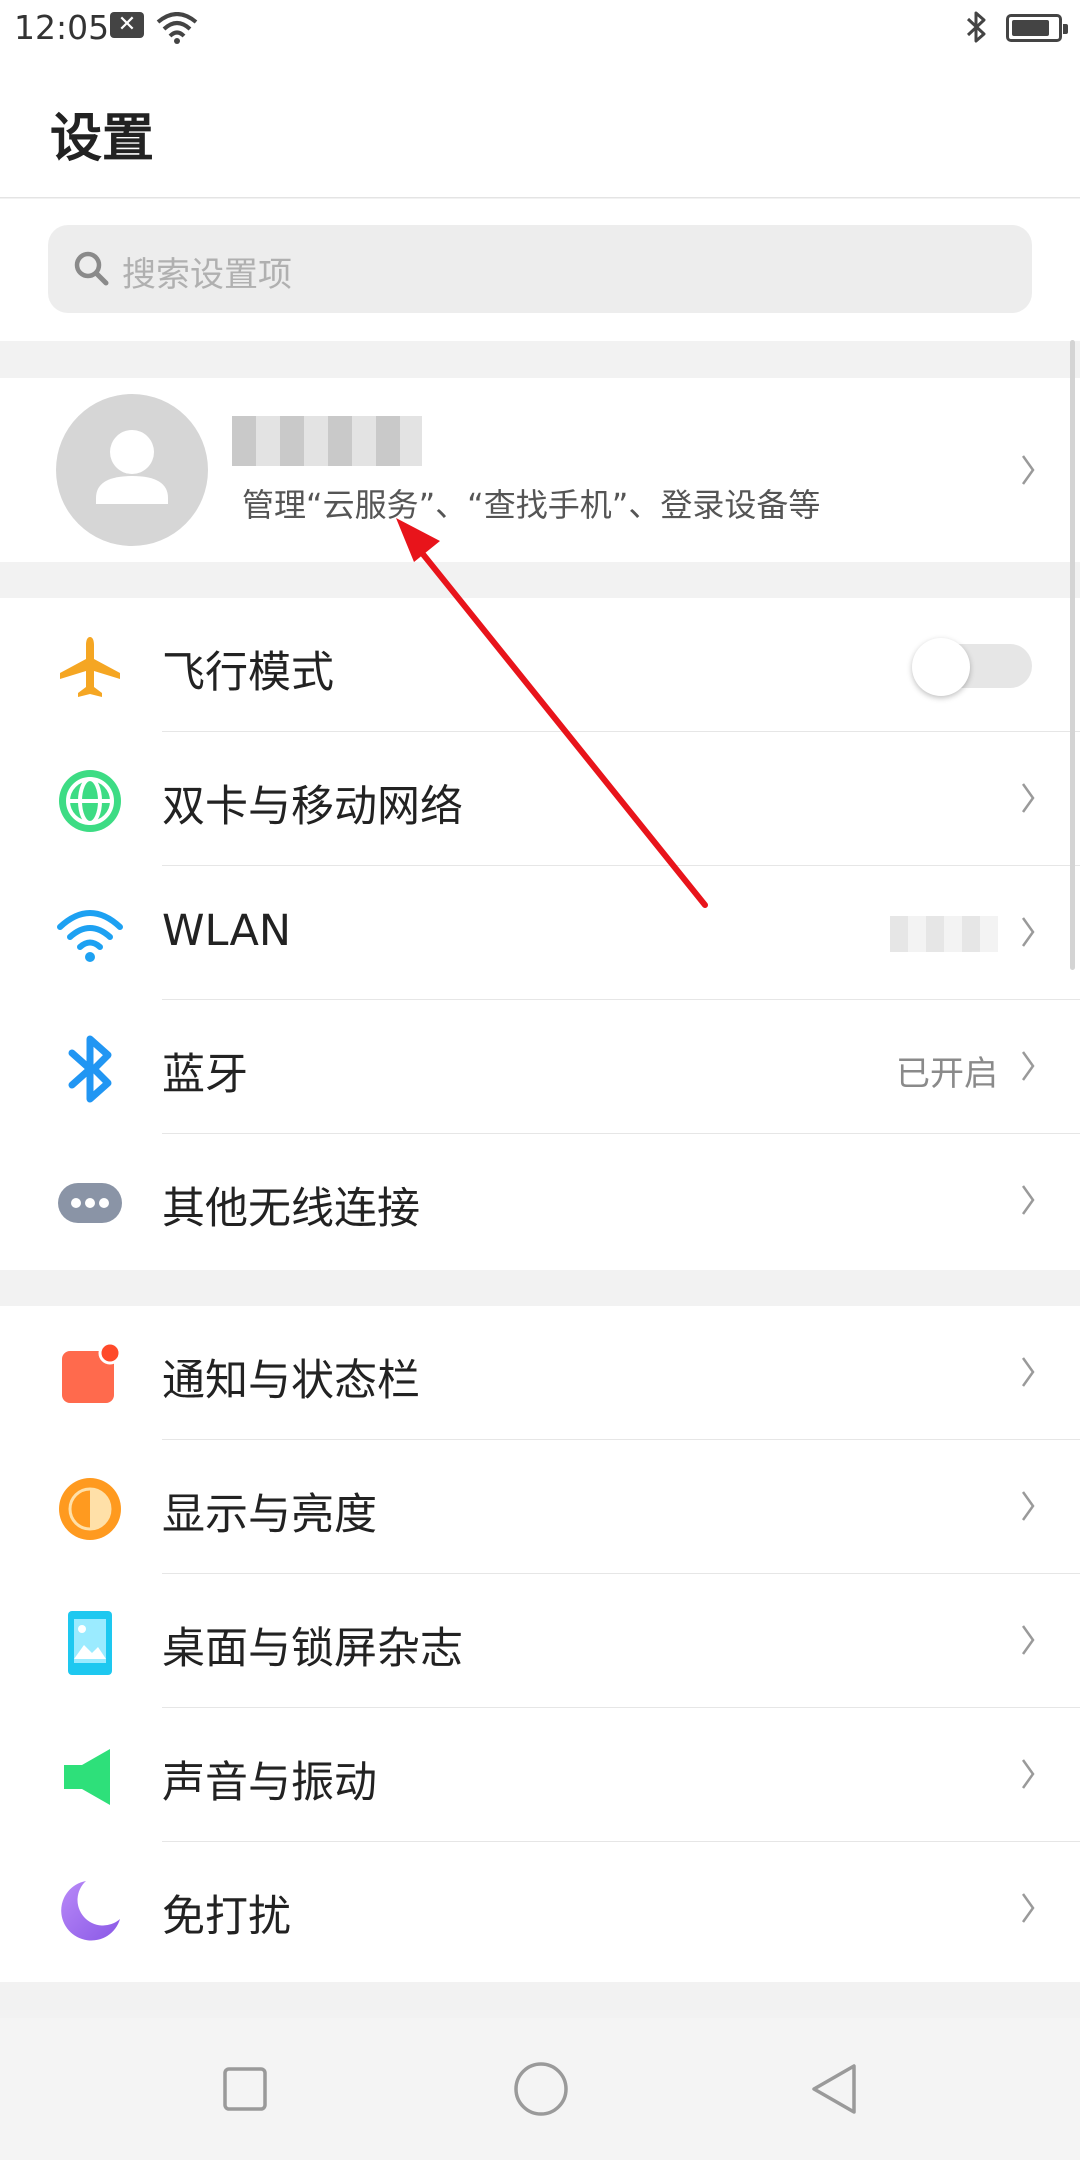  I want to click on airplane-icon, so click(90, 667).